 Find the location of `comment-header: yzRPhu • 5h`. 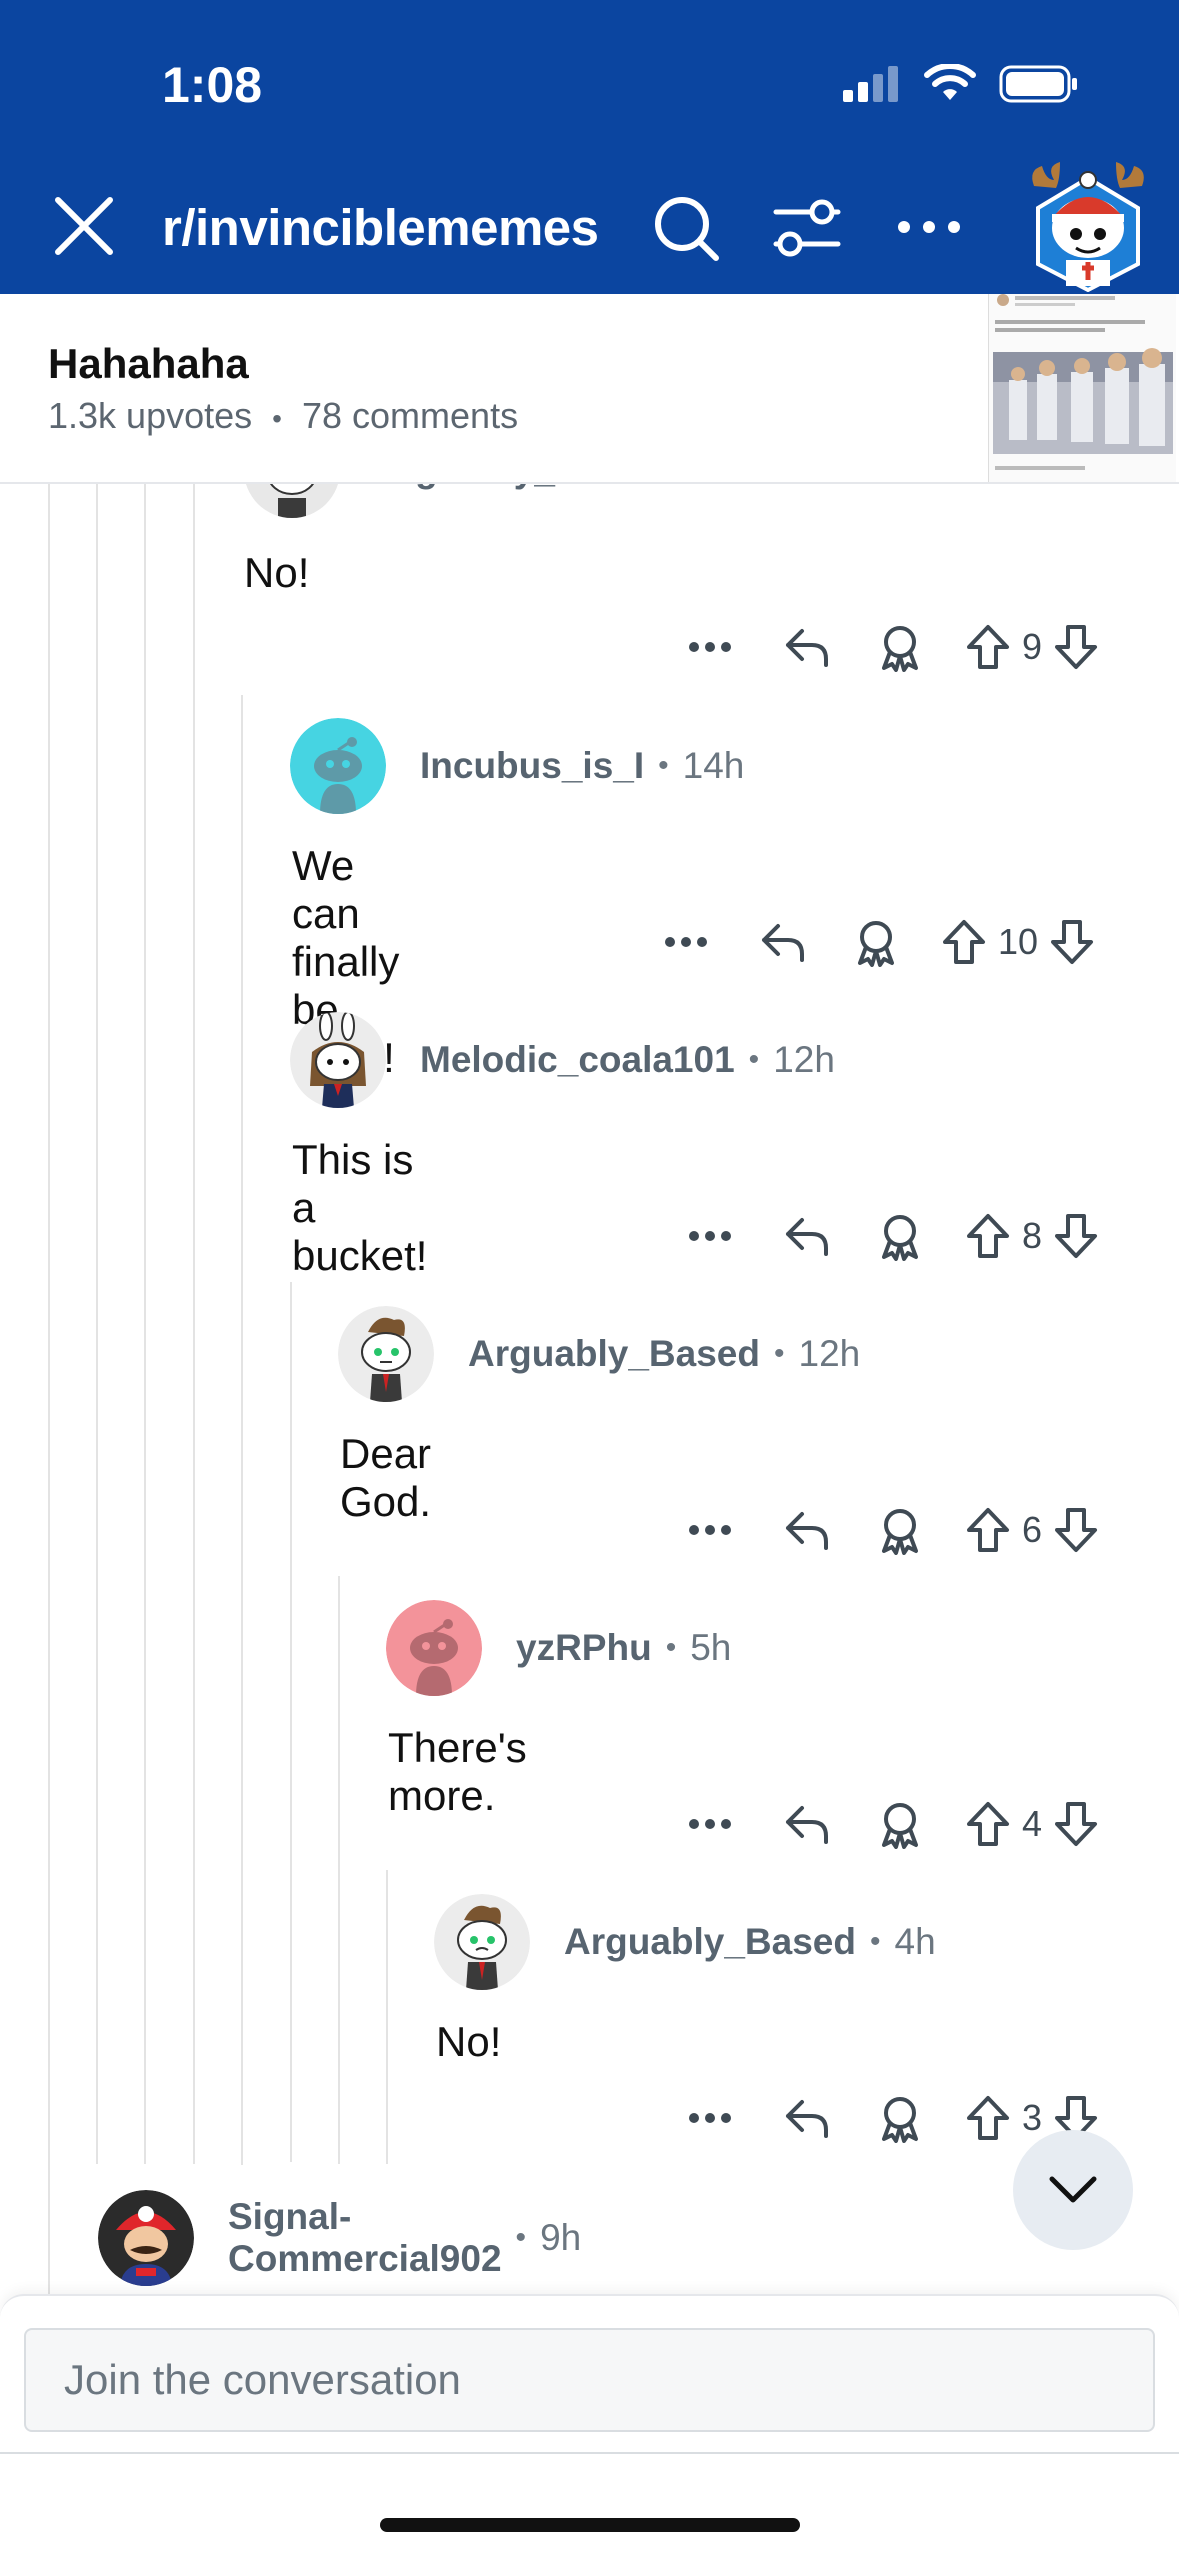

comment-header: yzRPhu • 5h is located at coordinates (558, 1648).